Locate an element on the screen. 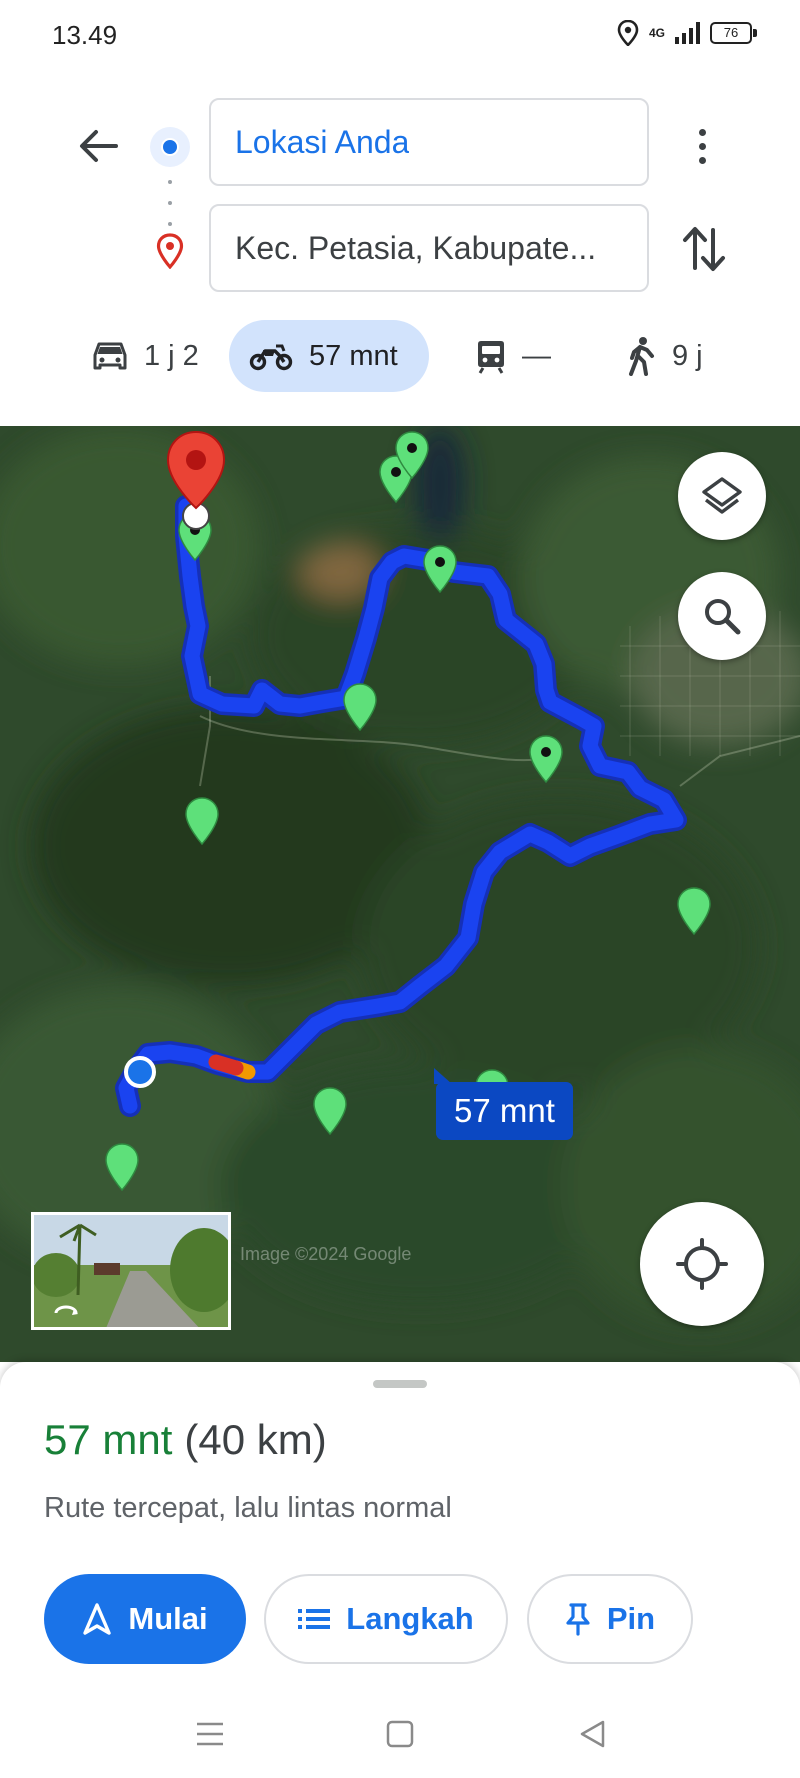 The image size is (800, 1778). steps-label: Langkah is located at coordinates (410, 1618).